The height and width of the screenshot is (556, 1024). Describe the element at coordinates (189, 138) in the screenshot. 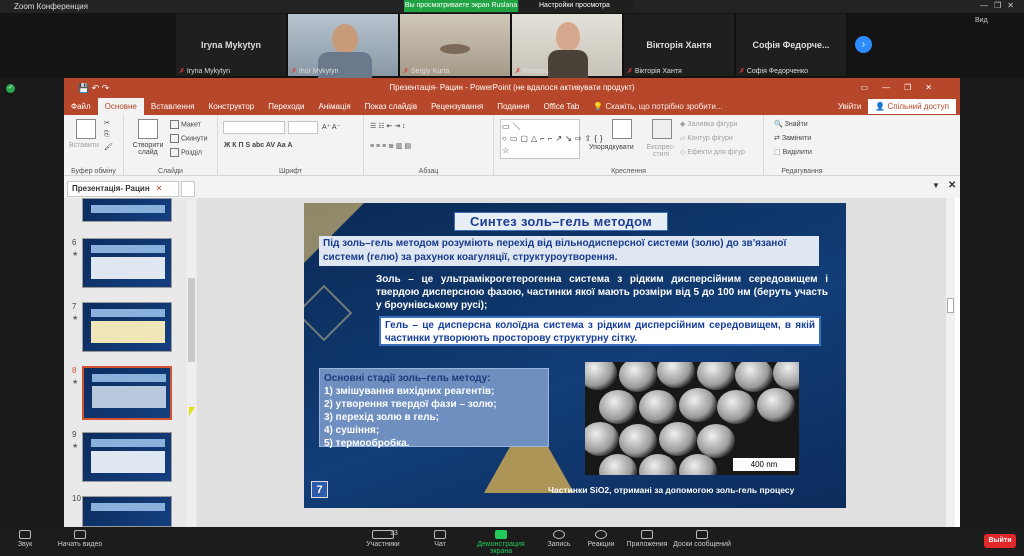

I see `reset-button: Скинути` at that location.